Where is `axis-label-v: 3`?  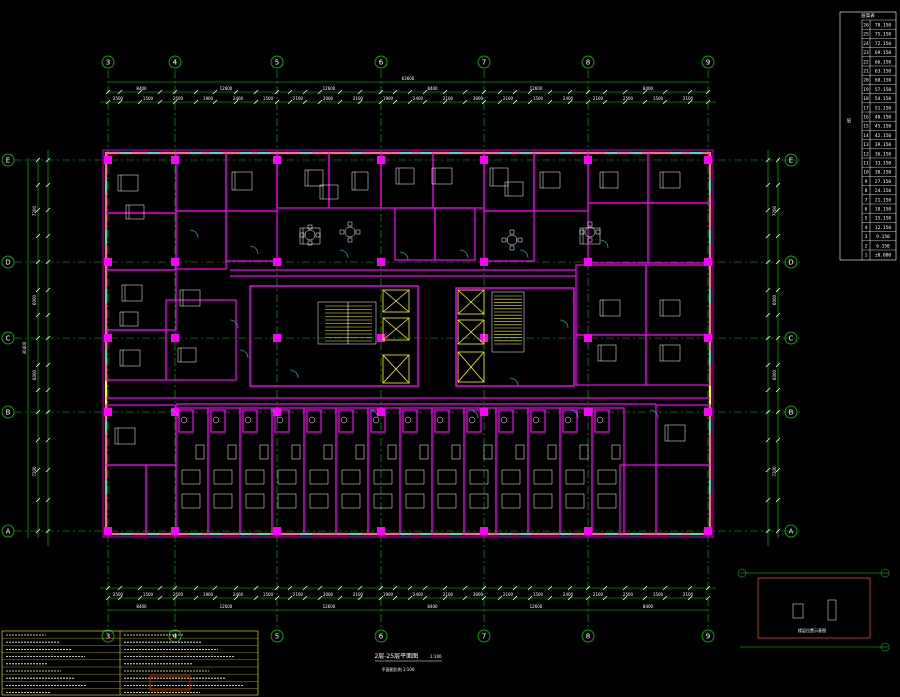 axis-label-v: 3 is located at coordinates (108, 637).